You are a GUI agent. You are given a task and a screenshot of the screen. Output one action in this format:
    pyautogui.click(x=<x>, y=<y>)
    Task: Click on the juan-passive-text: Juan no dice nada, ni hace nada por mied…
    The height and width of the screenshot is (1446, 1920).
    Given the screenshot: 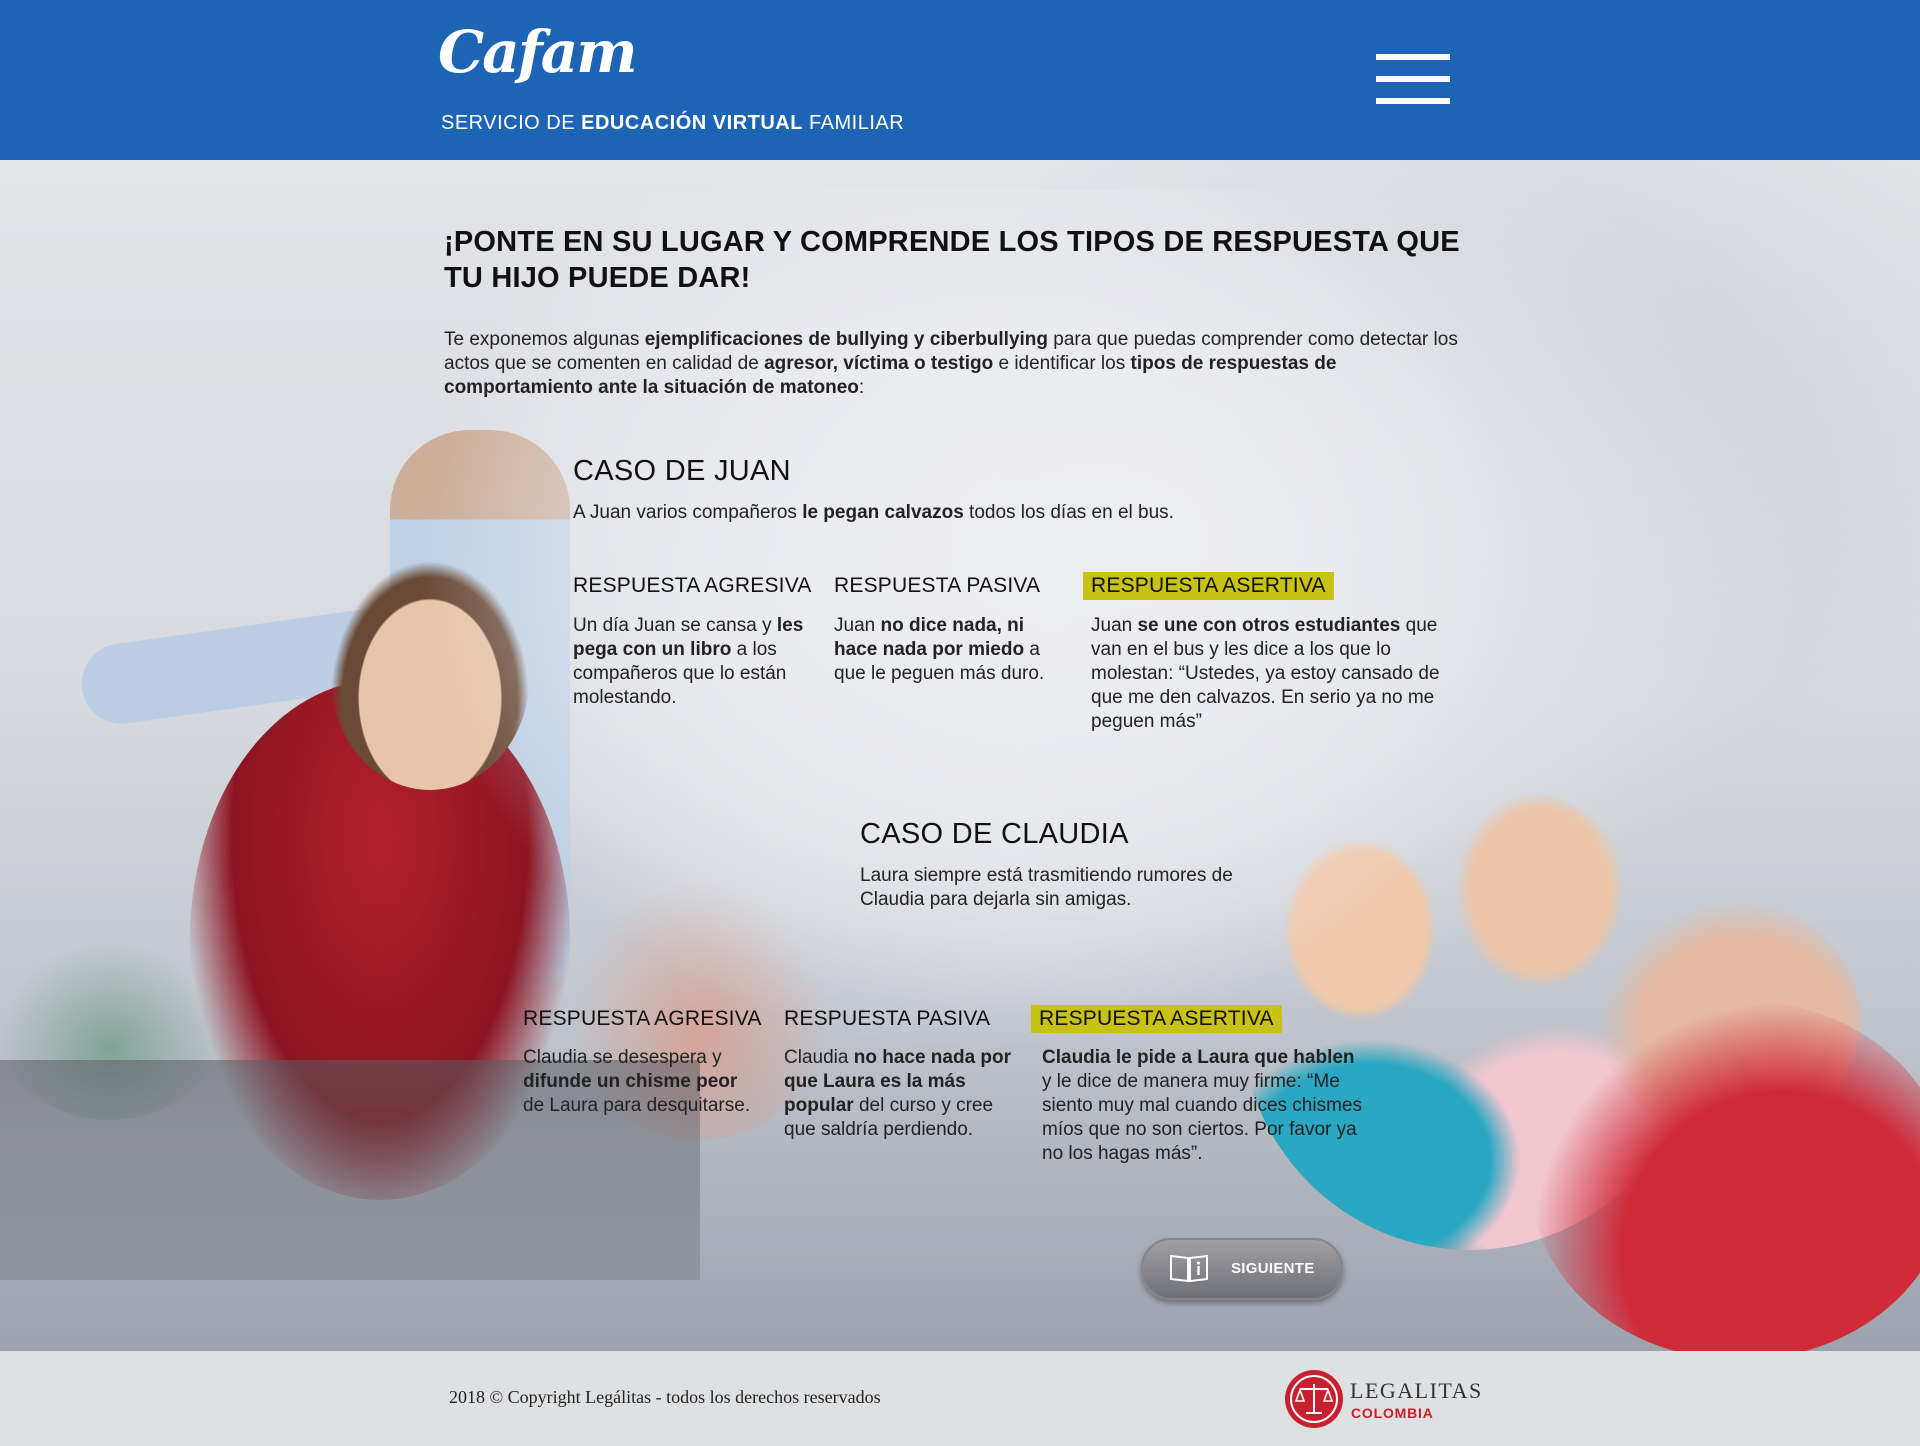 What is the action you would take?
    pyautogui.click(x=939, y=649)
    